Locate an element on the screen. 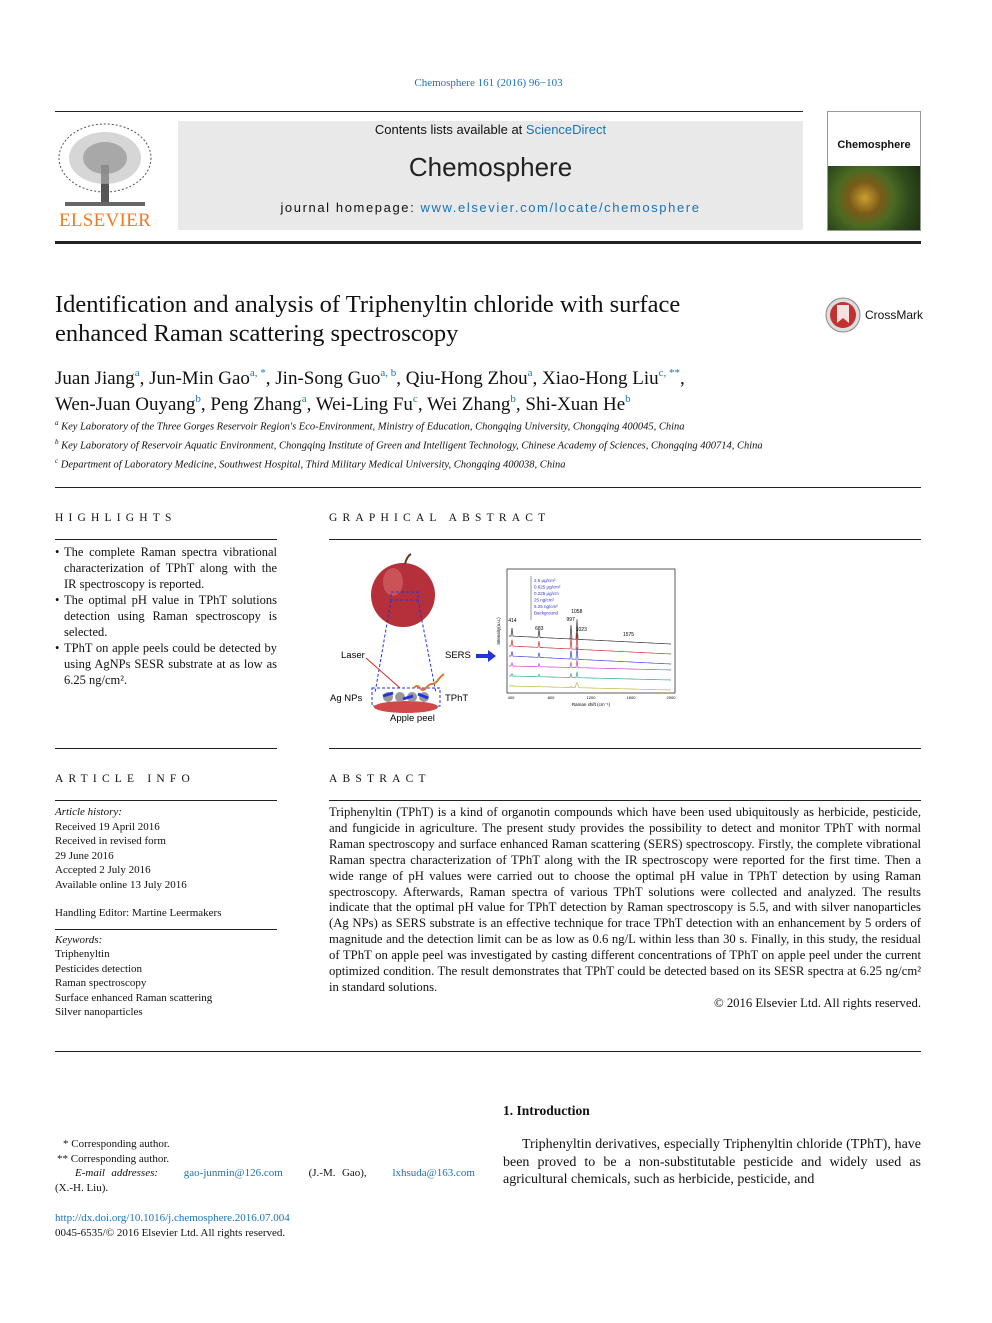 The width and height of the screenshot is (992, 1323). introduction-heading: 1. Introduction is located at coordinates (546, 1110).